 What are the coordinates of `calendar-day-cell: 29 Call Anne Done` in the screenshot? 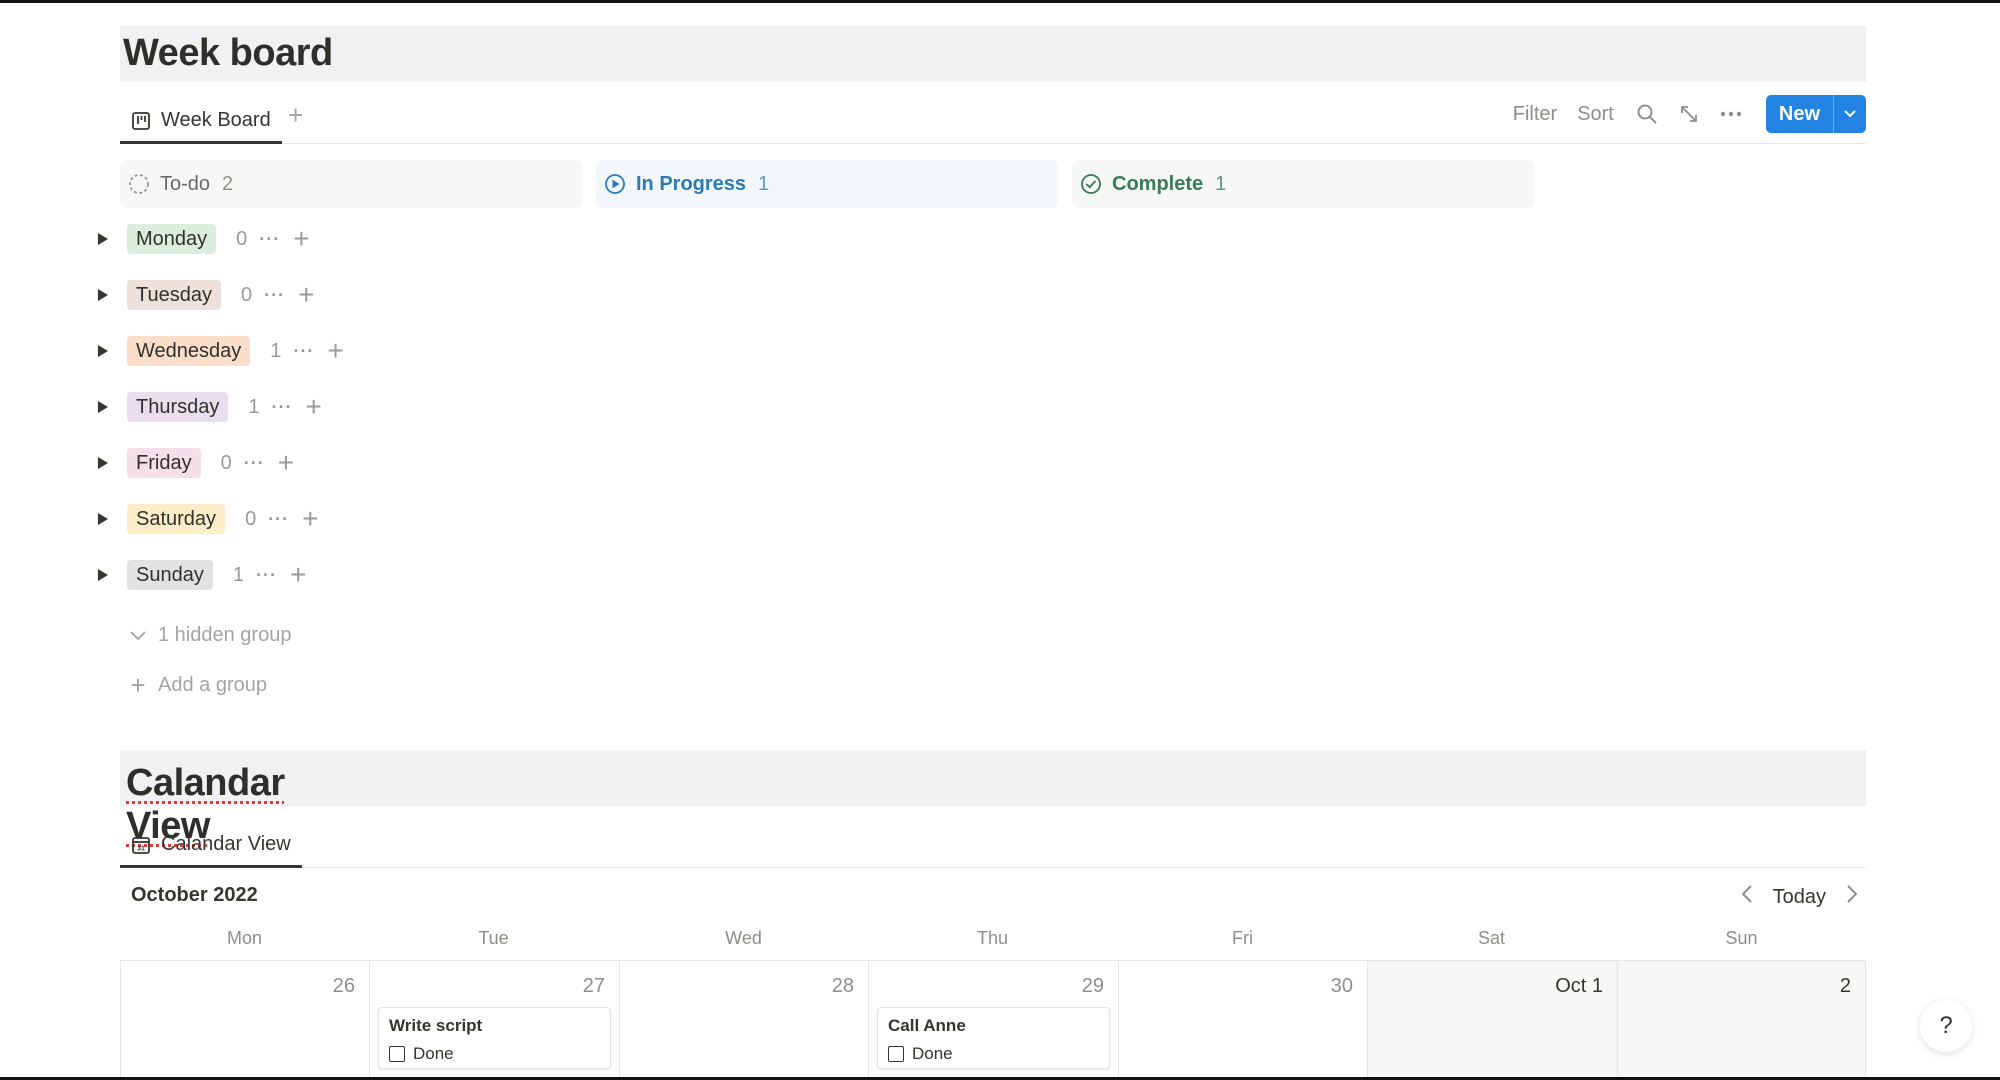 It's located at (993, 1020).